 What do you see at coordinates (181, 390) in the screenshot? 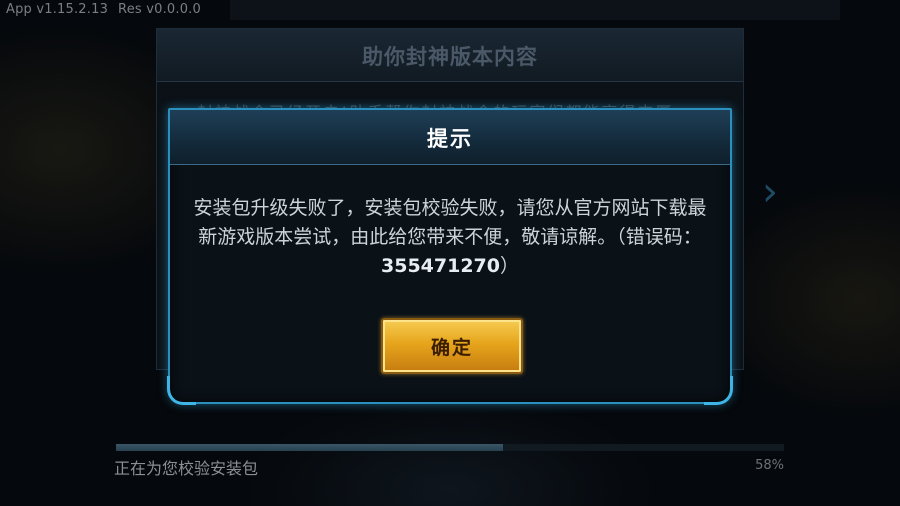
I see `corner-ornament-left` at bounding box center [181, 390].